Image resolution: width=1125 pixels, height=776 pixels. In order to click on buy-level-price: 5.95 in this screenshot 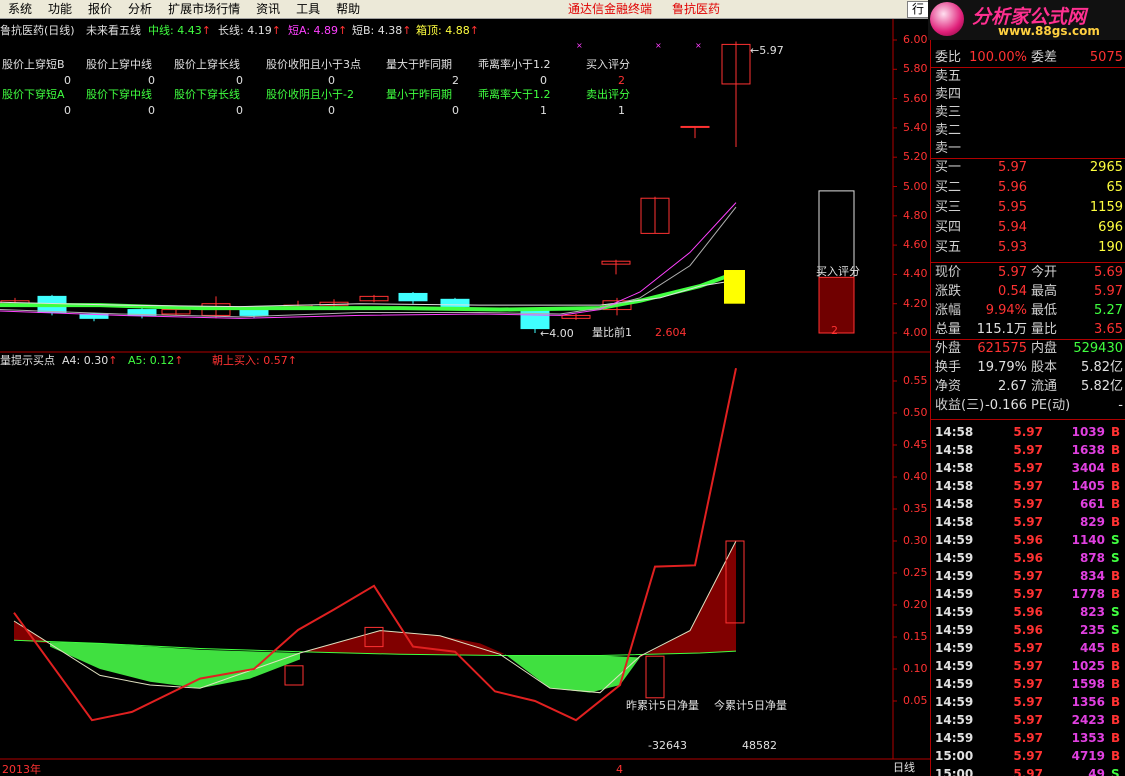, I will do `click(1012, 207)`.